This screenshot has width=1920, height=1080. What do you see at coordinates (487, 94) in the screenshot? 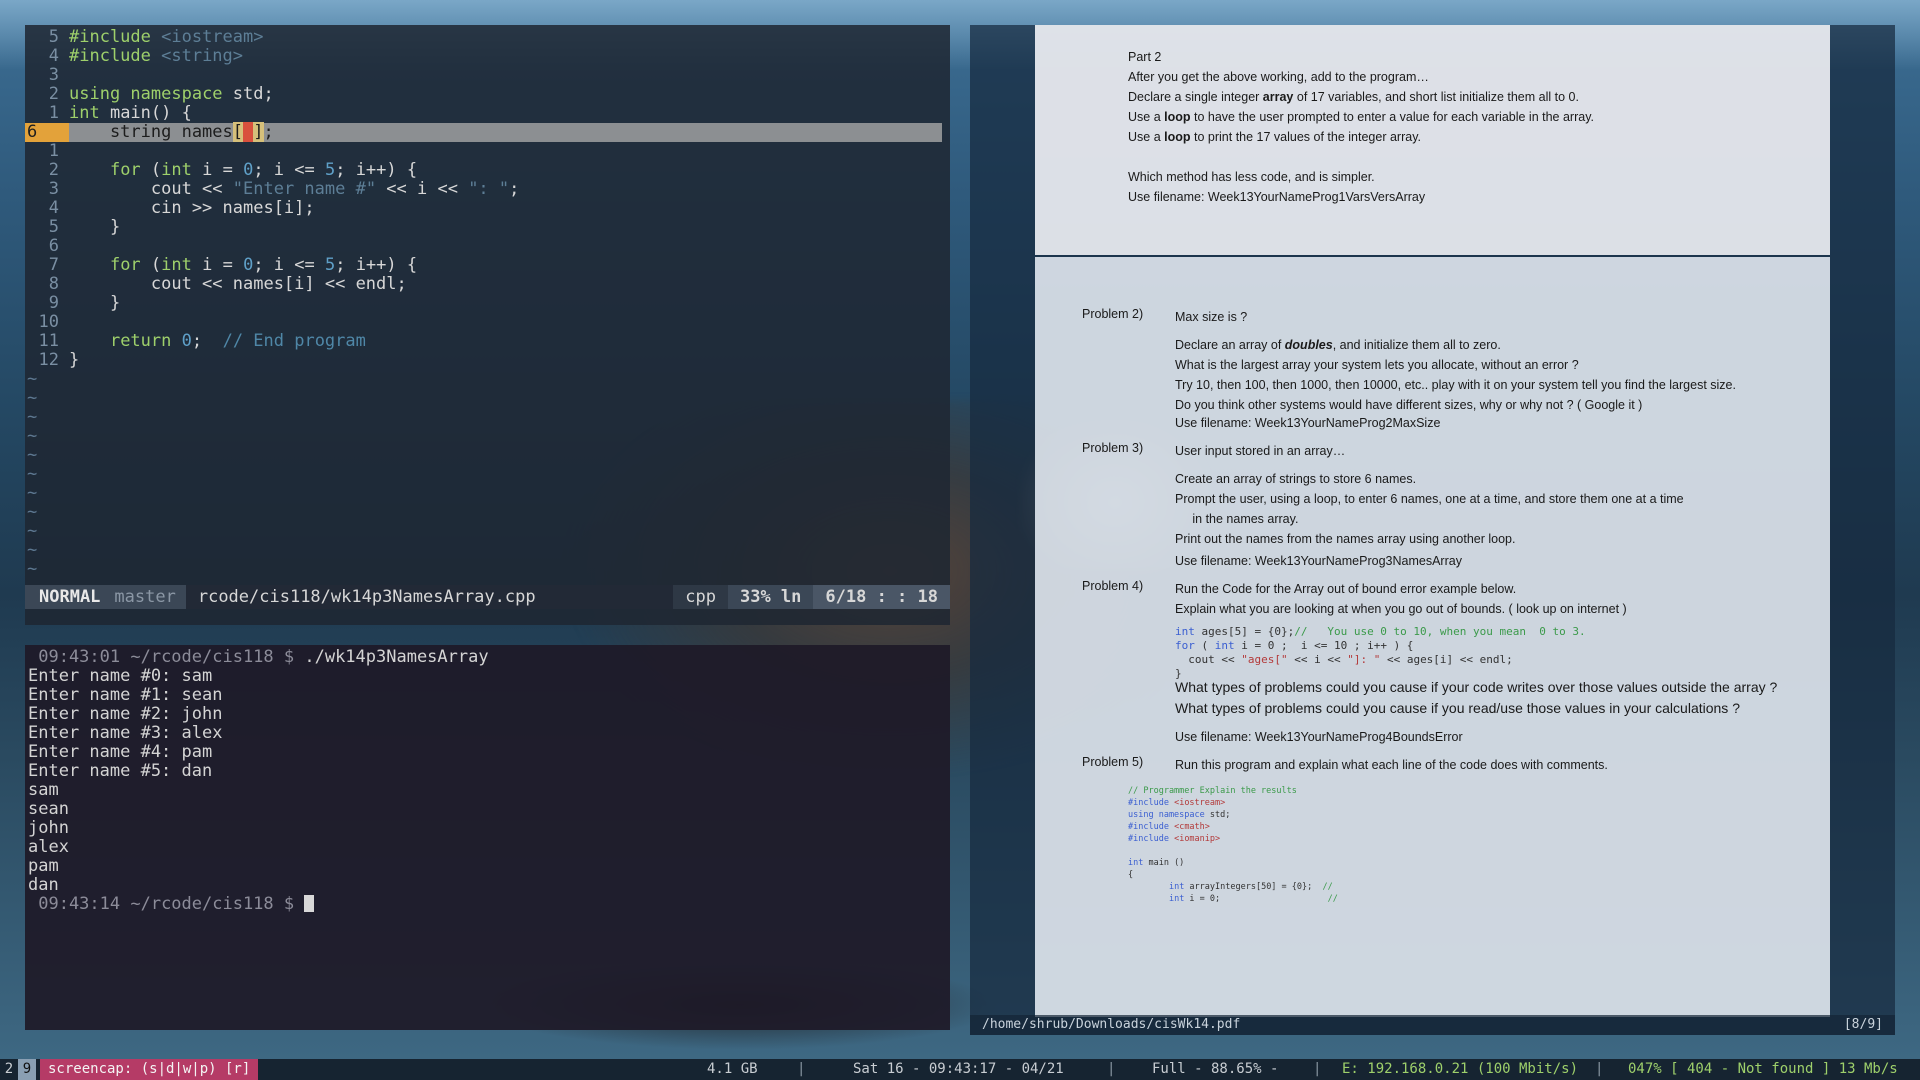
I see `code-line: 2 using namespace std;` at bounding box center [487, 94].